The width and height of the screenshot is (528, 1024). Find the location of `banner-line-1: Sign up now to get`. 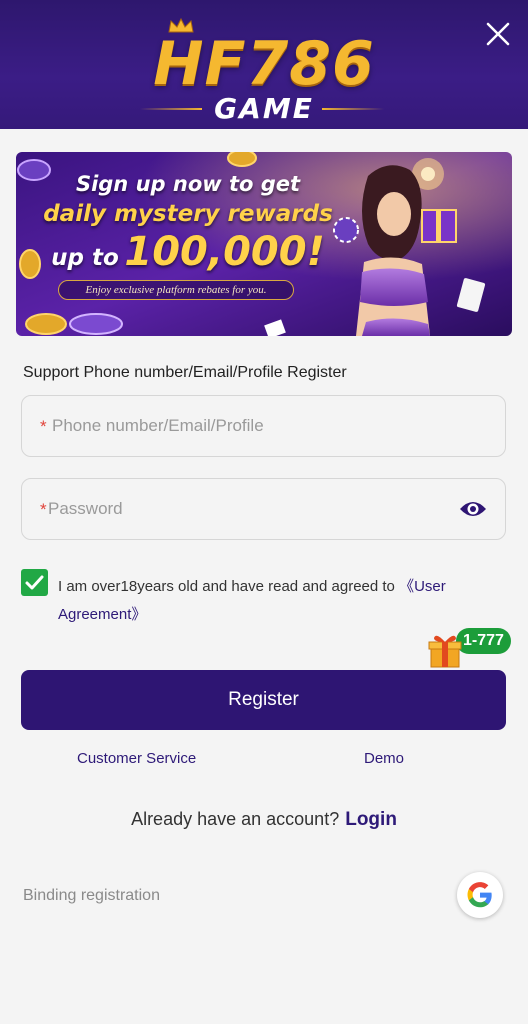

banner-line-1: Sign up now to get is located at coordinates (188, 184).